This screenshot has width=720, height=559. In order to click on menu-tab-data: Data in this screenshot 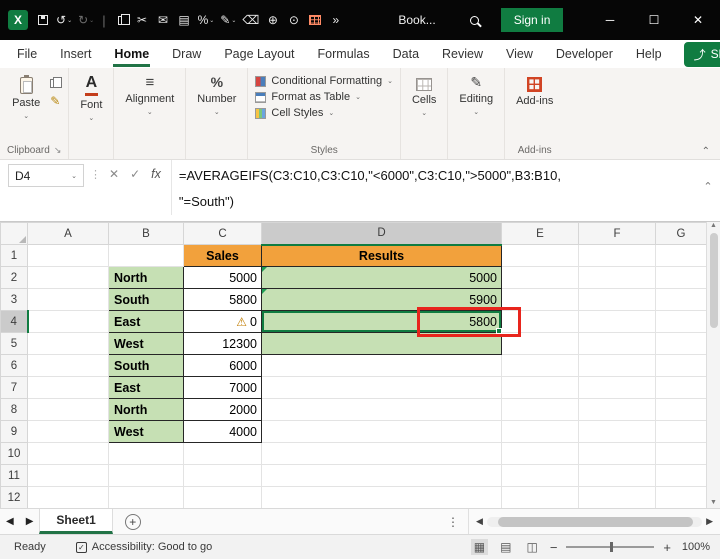, I will do `click(406, 54)`.